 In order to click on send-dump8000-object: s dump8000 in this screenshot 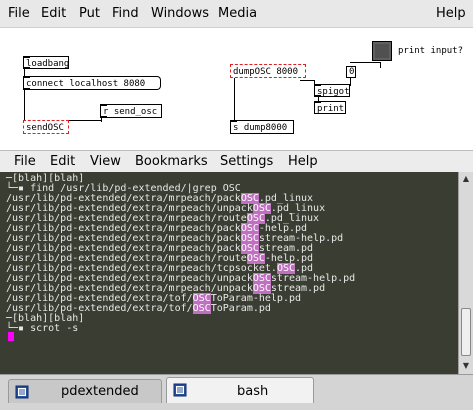, I will do `click(262, 127)`.